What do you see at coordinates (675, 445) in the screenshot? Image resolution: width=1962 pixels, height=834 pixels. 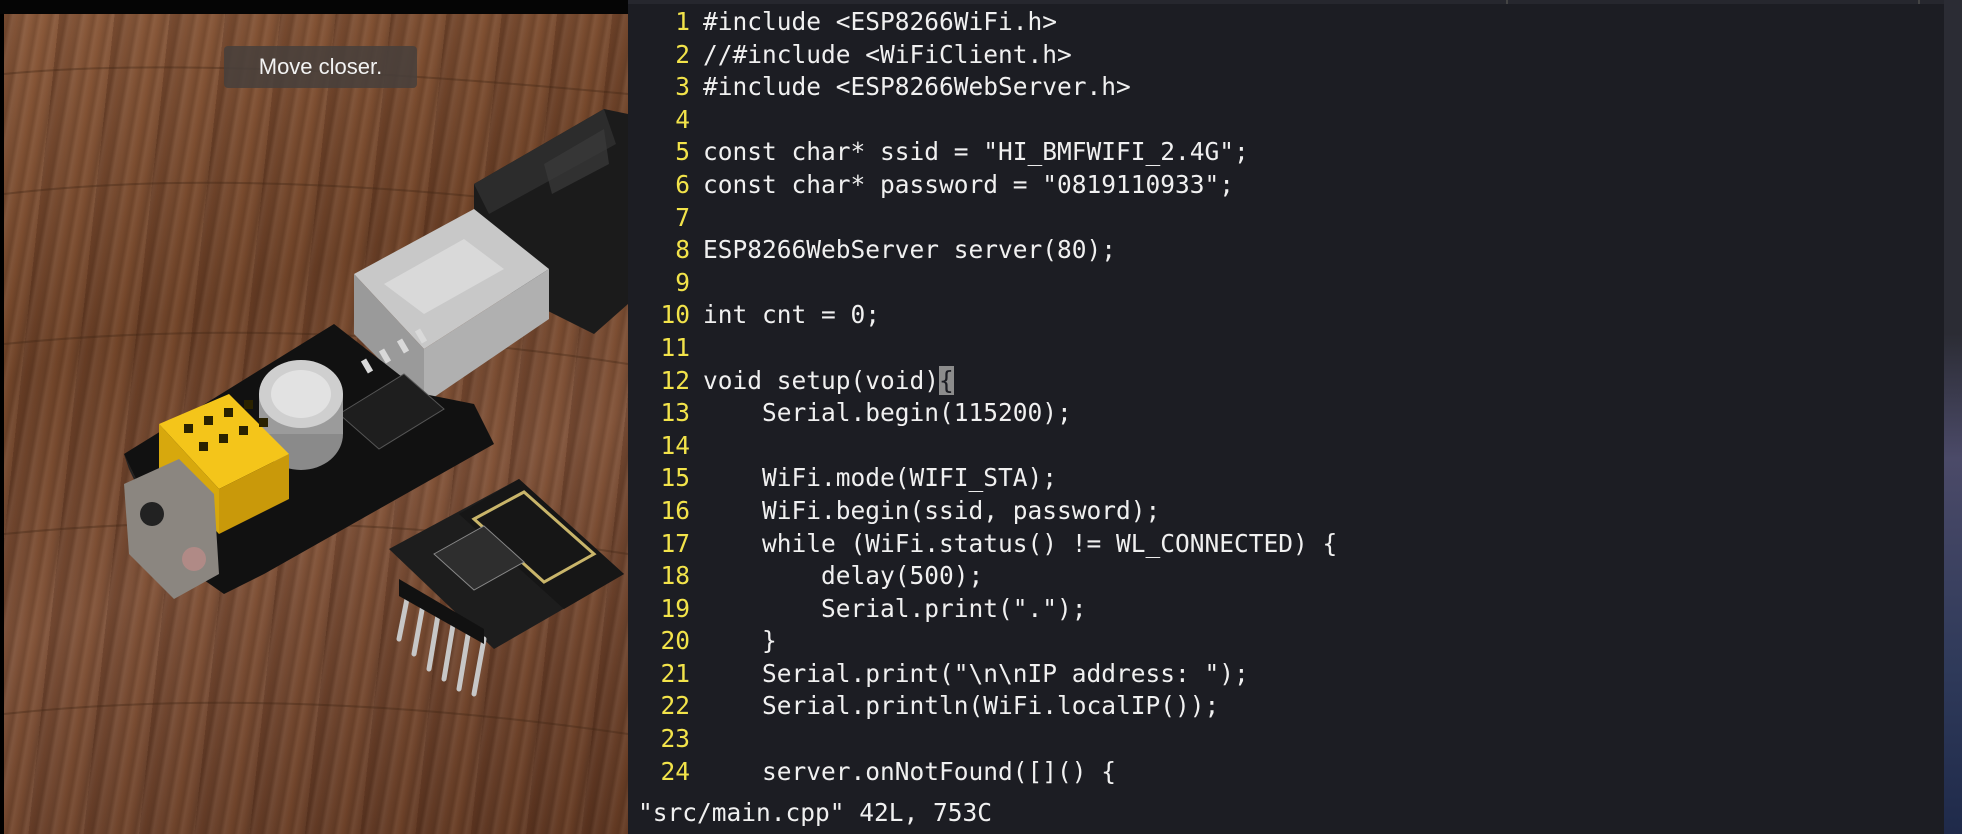 I see `line-number: 14` at bounding box center [675, 445].